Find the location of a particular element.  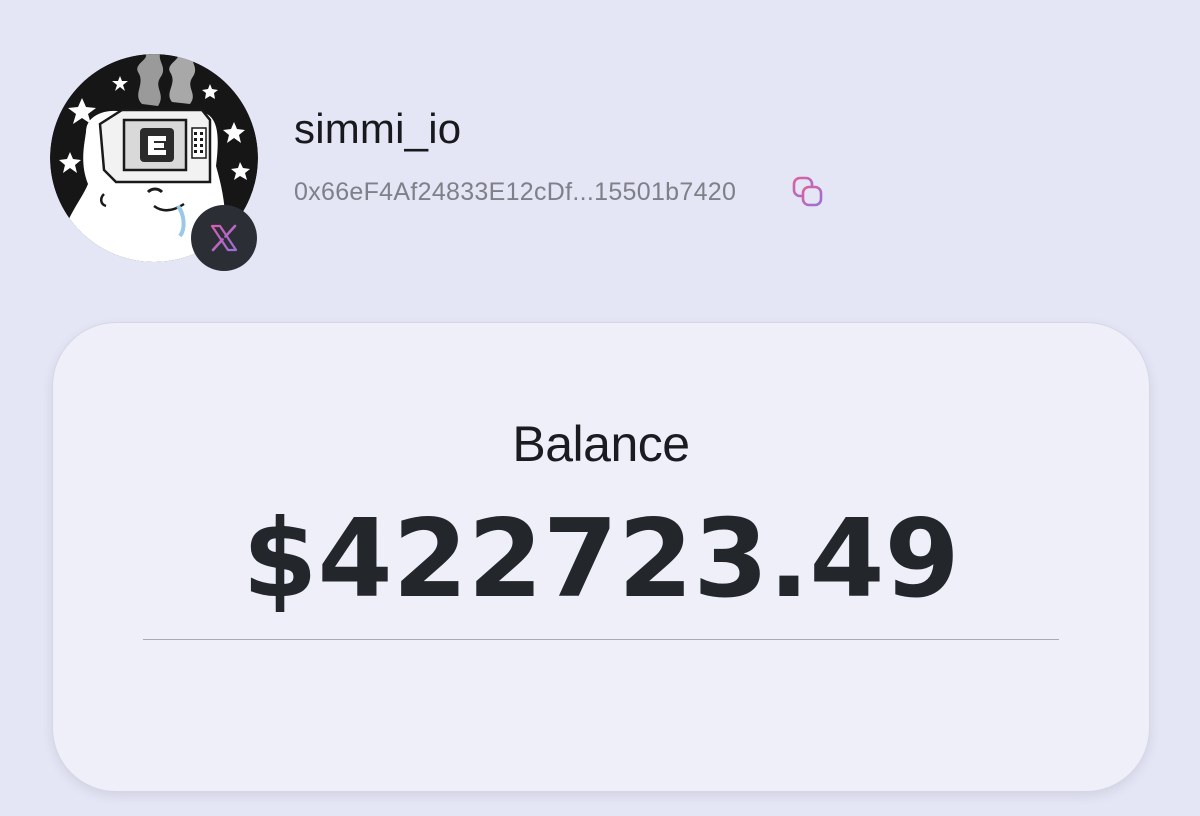

wallet-address-row: 0x66eF4Af24833E12cDf...15501b7420 is located at coordinates (515, 192).